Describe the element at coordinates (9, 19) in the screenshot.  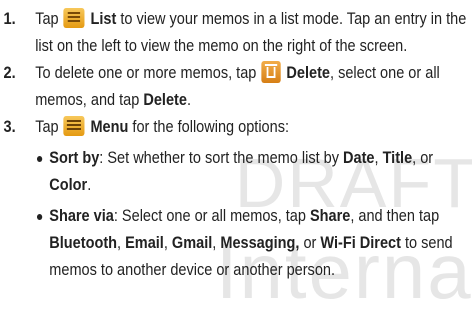
I see `step-number: 1.` at that location.